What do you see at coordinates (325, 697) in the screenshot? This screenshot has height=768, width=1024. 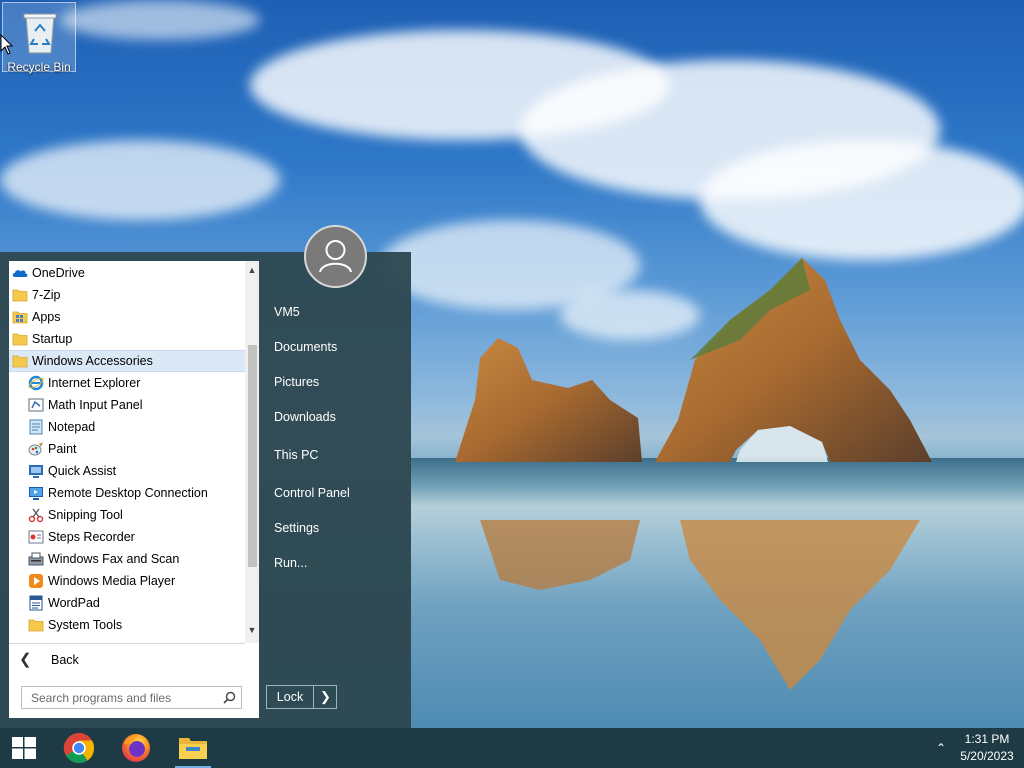 I see `power-options-chevron-icon: ❯` at bounding box center [325, 697].